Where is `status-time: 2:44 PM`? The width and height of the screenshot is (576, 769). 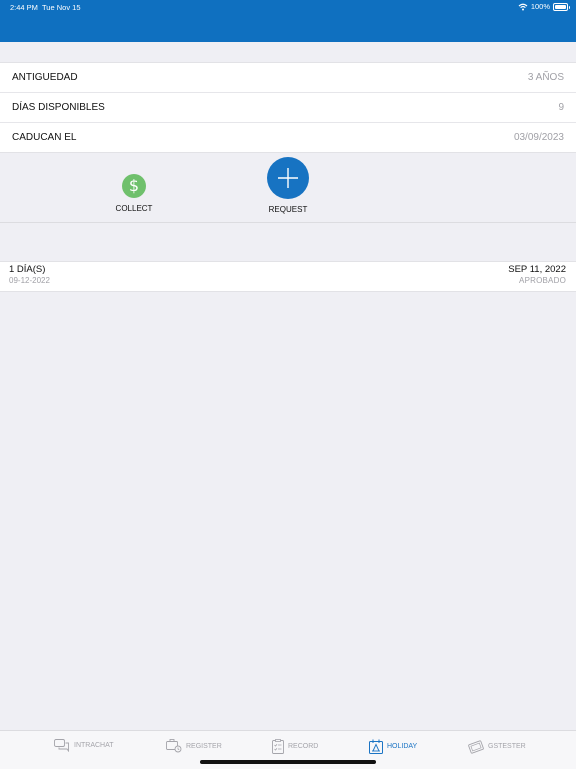
status-time: 2:44 PM is located at coordinates (24, 7).